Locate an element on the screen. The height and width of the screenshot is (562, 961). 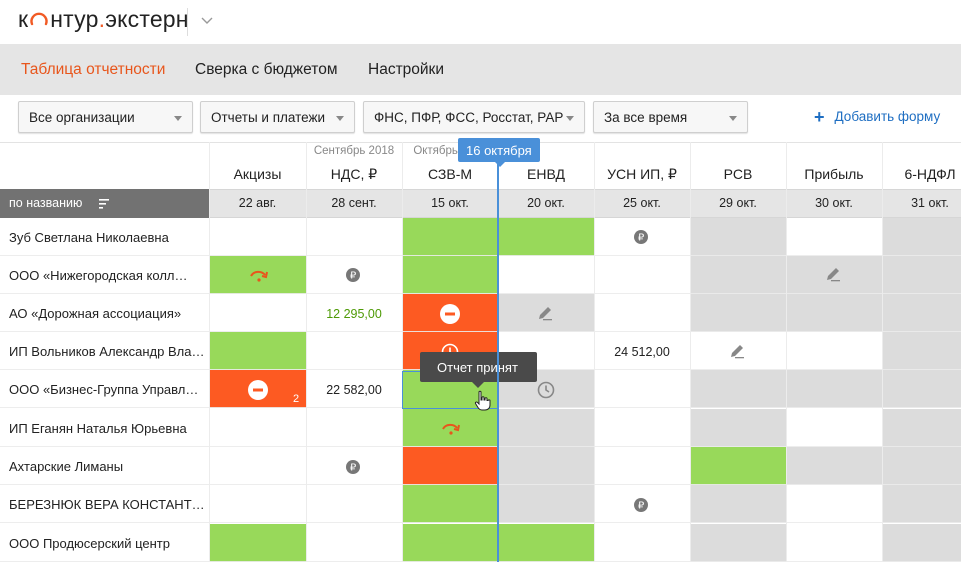
logo: к нтур . экстерн is located at coordinates (103, 19).